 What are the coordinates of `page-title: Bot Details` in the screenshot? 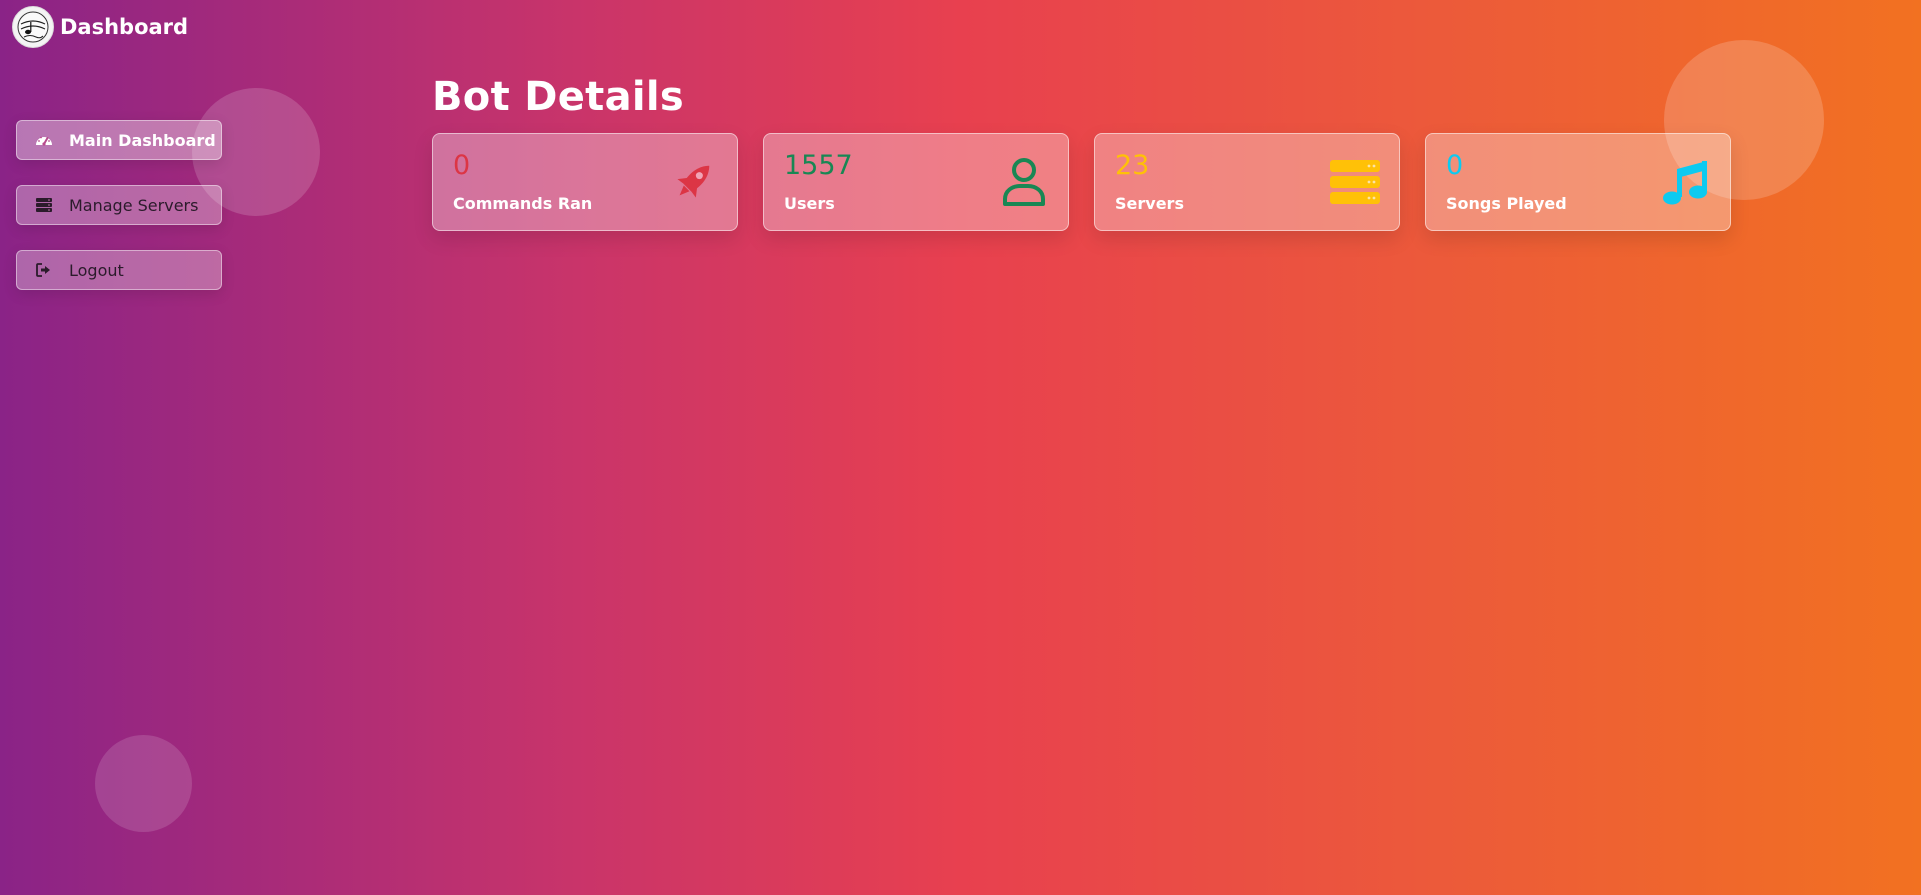 It's located at (558, 97).